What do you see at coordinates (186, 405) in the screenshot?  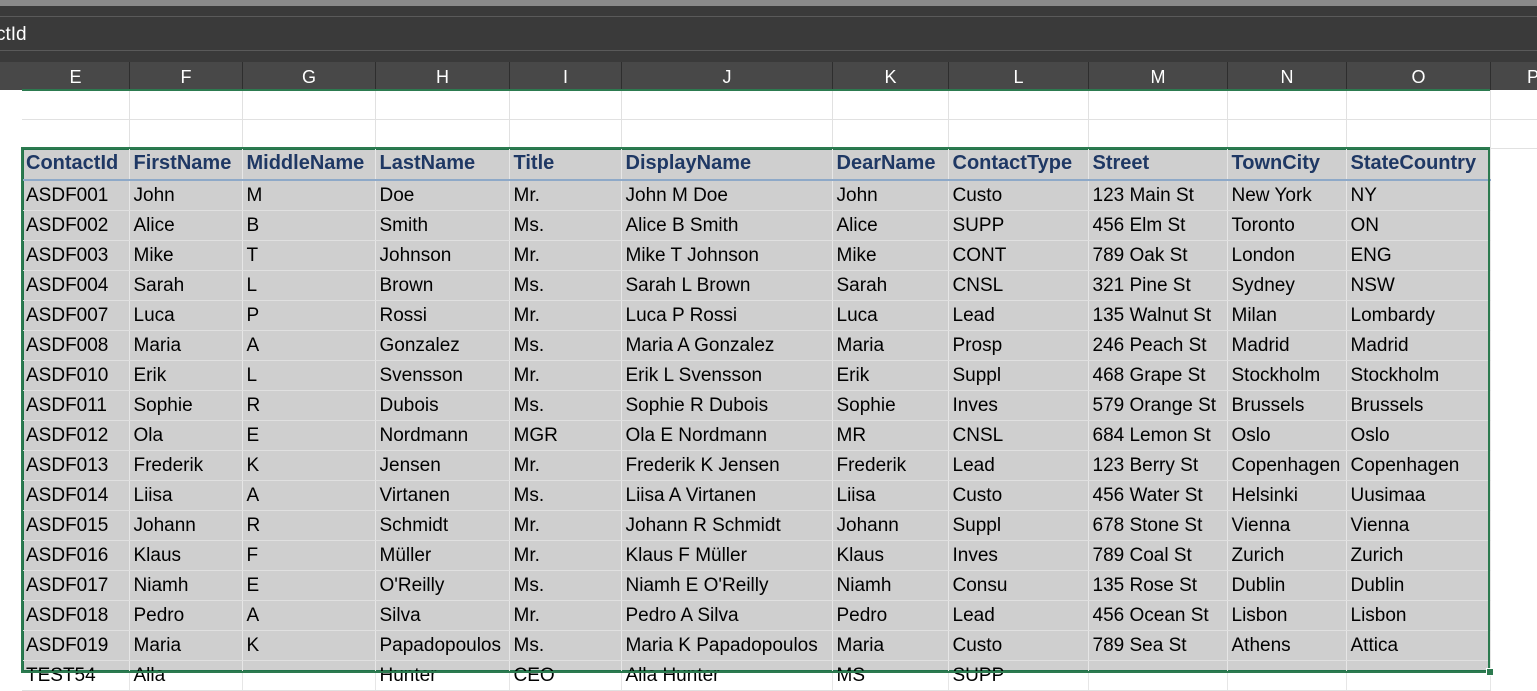 I see `table-cell: Sophie` at bounding box center [186, 405].